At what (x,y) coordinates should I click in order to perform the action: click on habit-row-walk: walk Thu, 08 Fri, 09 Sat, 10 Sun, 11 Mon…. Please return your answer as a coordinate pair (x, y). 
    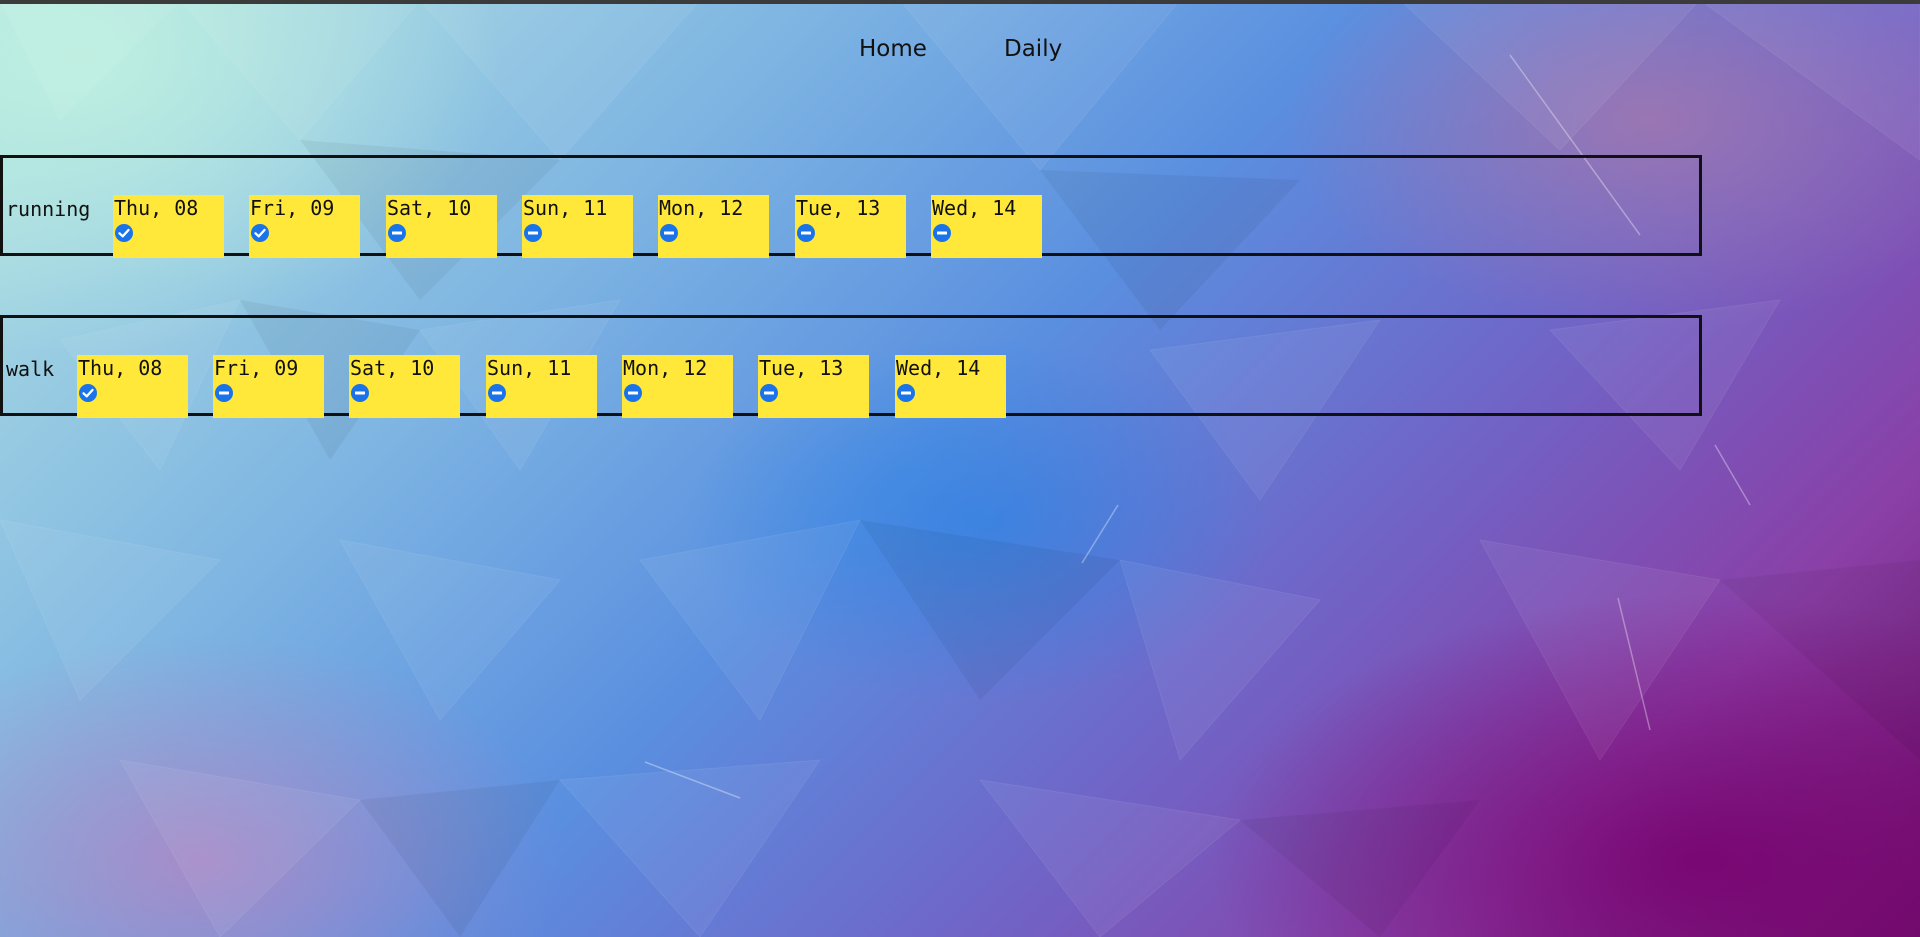
    Looking at the image, I should click on (851, 366).